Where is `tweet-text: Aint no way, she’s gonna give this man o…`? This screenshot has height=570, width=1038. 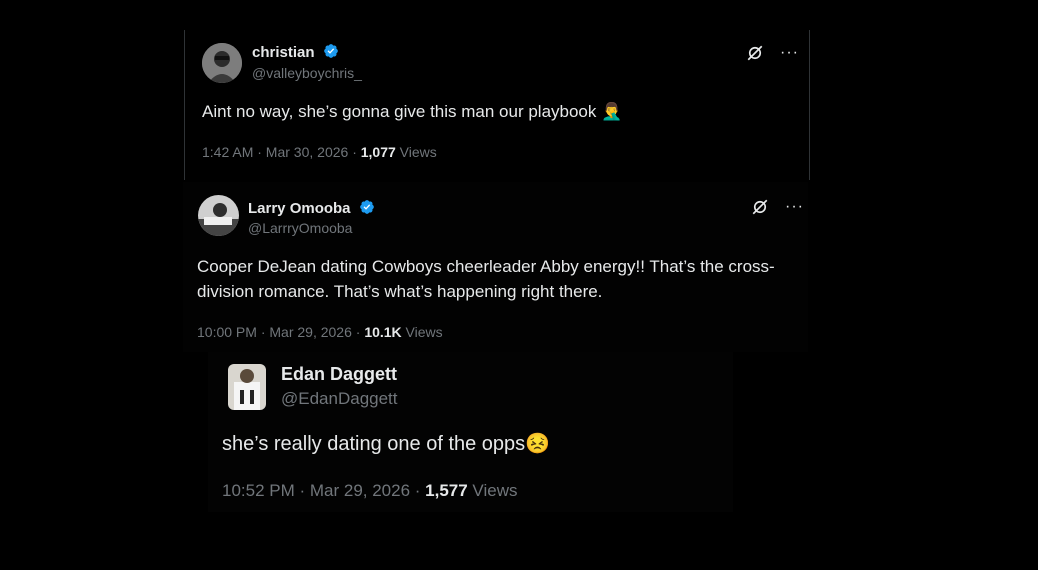
tweet-text: Aint no way, she’s gonna give this man o… is located at coordinates (412, 111).